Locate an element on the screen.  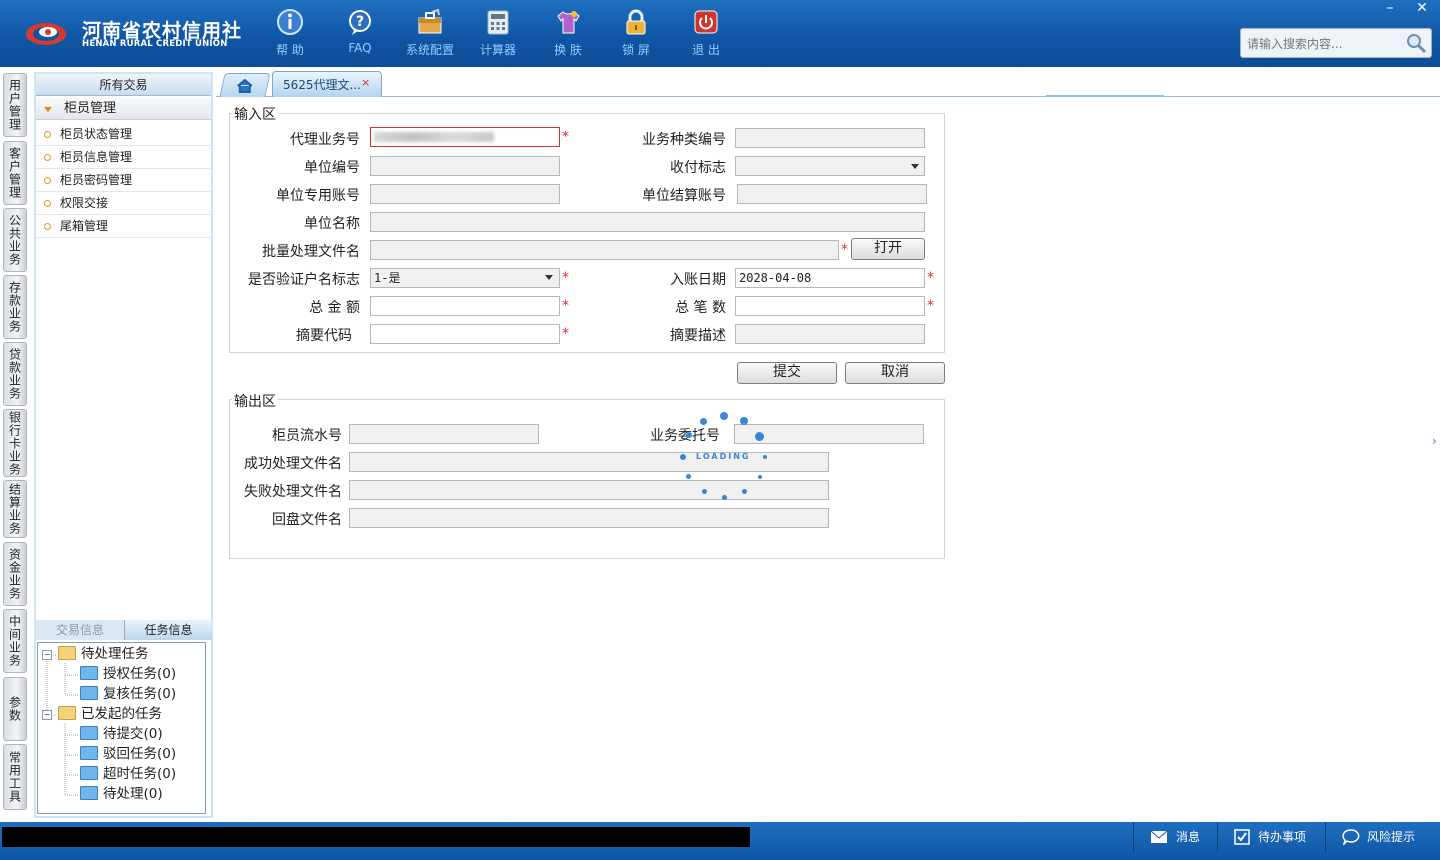
search-box is located at coordinates (1336, 43).